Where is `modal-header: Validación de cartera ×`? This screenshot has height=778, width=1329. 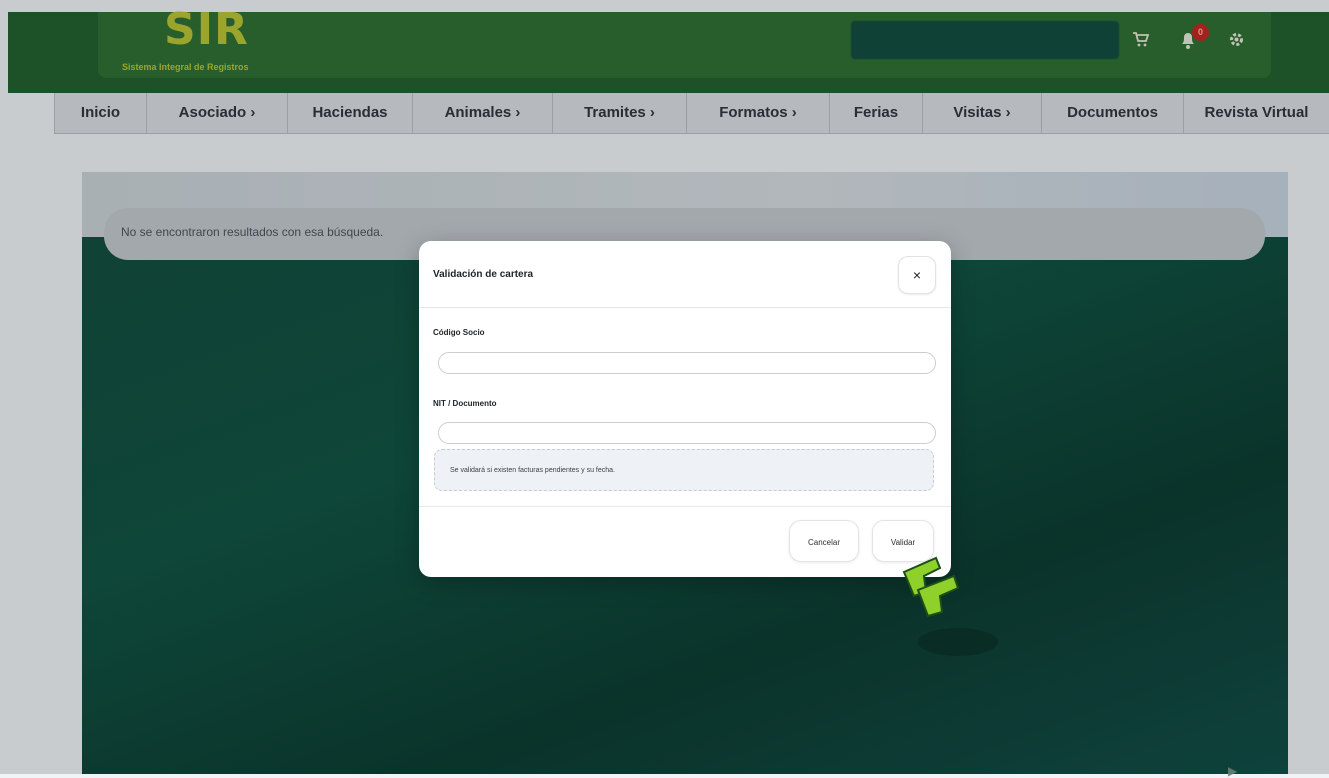 modal-header: Validación de cartera × is located at coordinates (685, 274).